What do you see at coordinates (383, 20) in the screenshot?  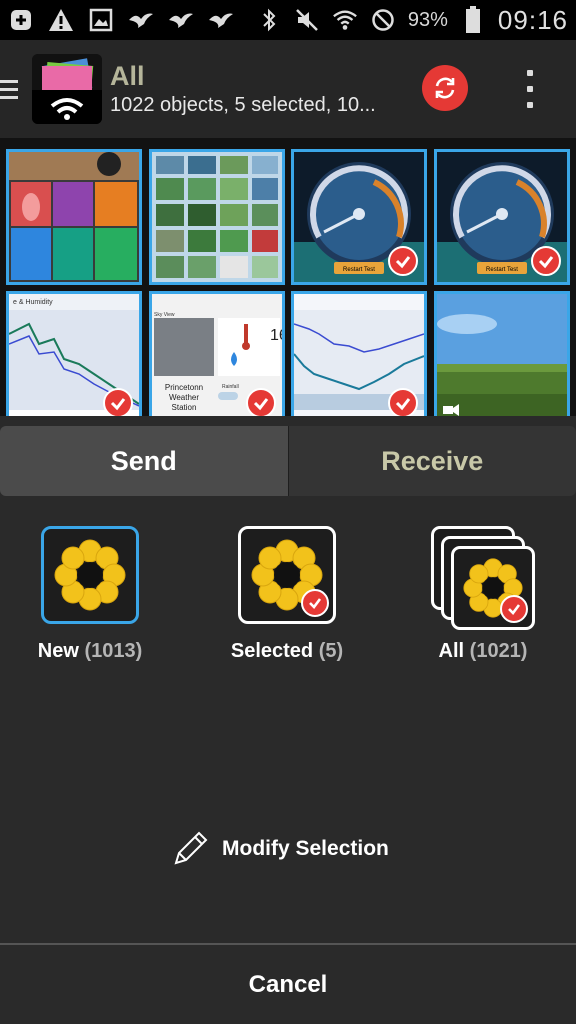 I see `blocked-icon` at bounding box center [383, 20].